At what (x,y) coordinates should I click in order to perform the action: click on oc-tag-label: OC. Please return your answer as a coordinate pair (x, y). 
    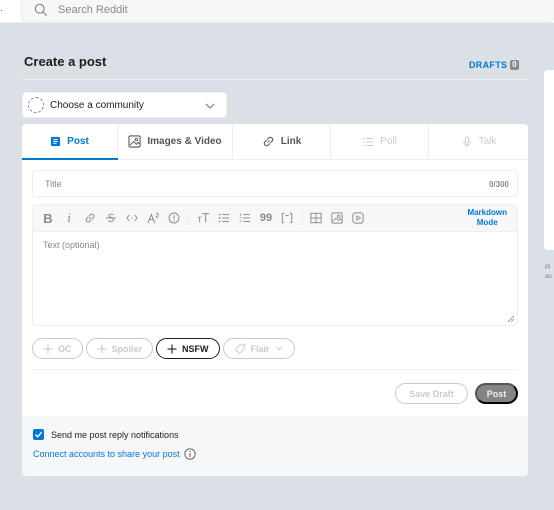
    Looking at the image, I should click on (65, 348).